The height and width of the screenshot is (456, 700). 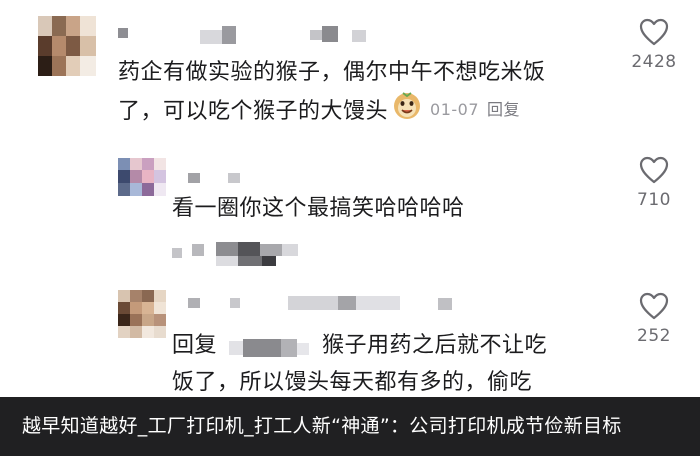 I want to click on hidden-reply-pixelated, so click(x=237, y=254).